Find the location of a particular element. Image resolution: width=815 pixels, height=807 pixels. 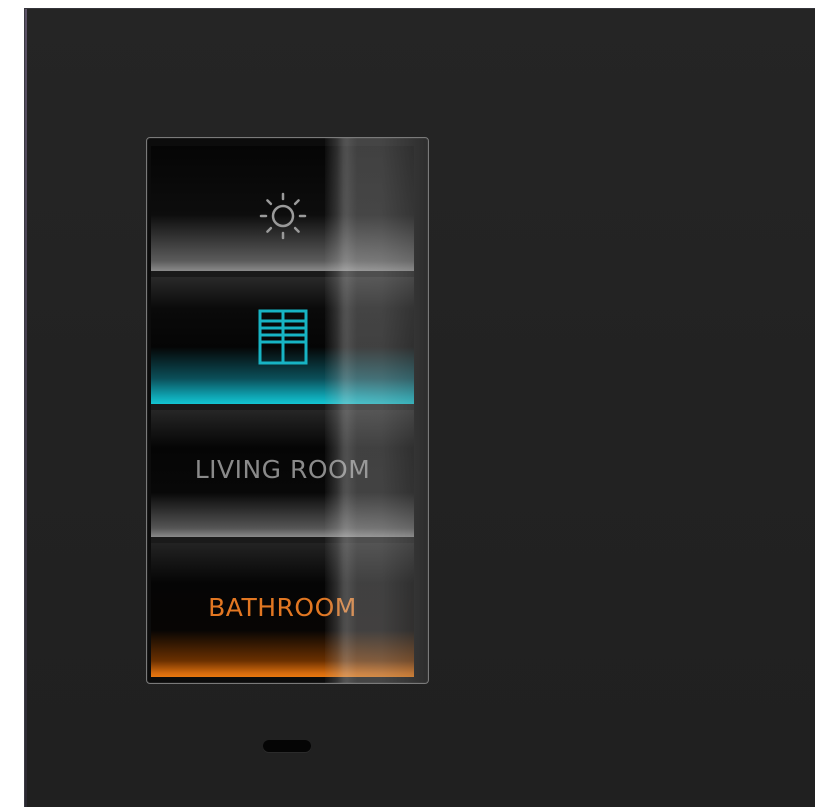

tile-living-room: LIVING ROOM is located at coordinates (282, 473).